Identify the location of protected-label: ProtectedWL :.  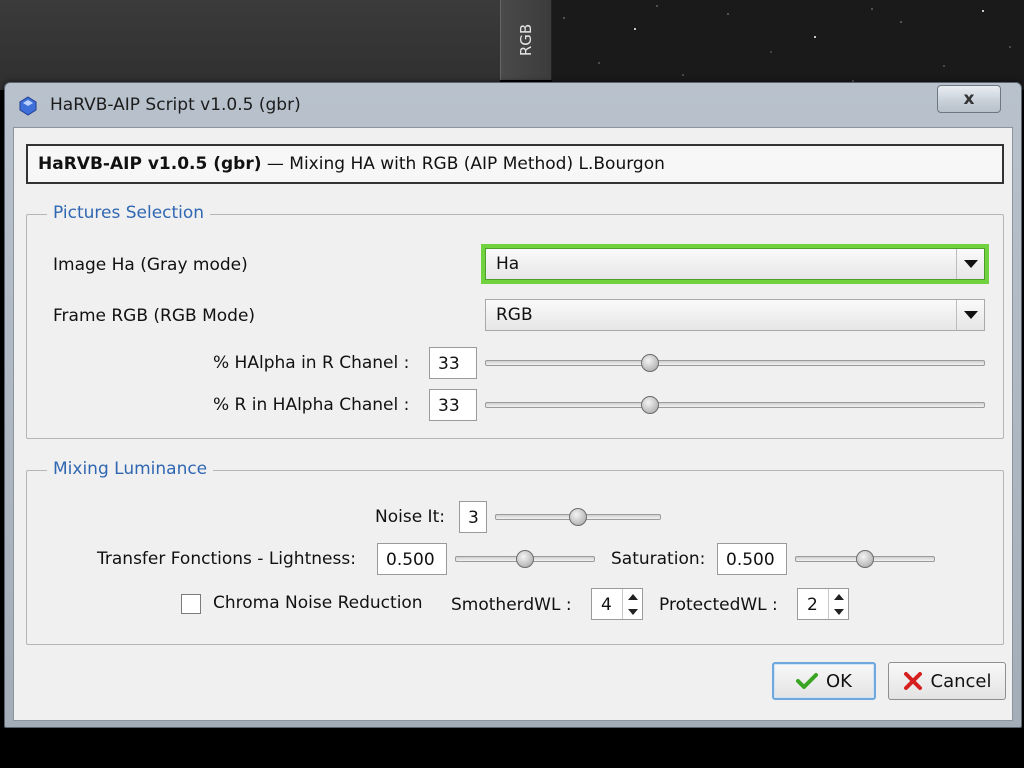
(718, 605).